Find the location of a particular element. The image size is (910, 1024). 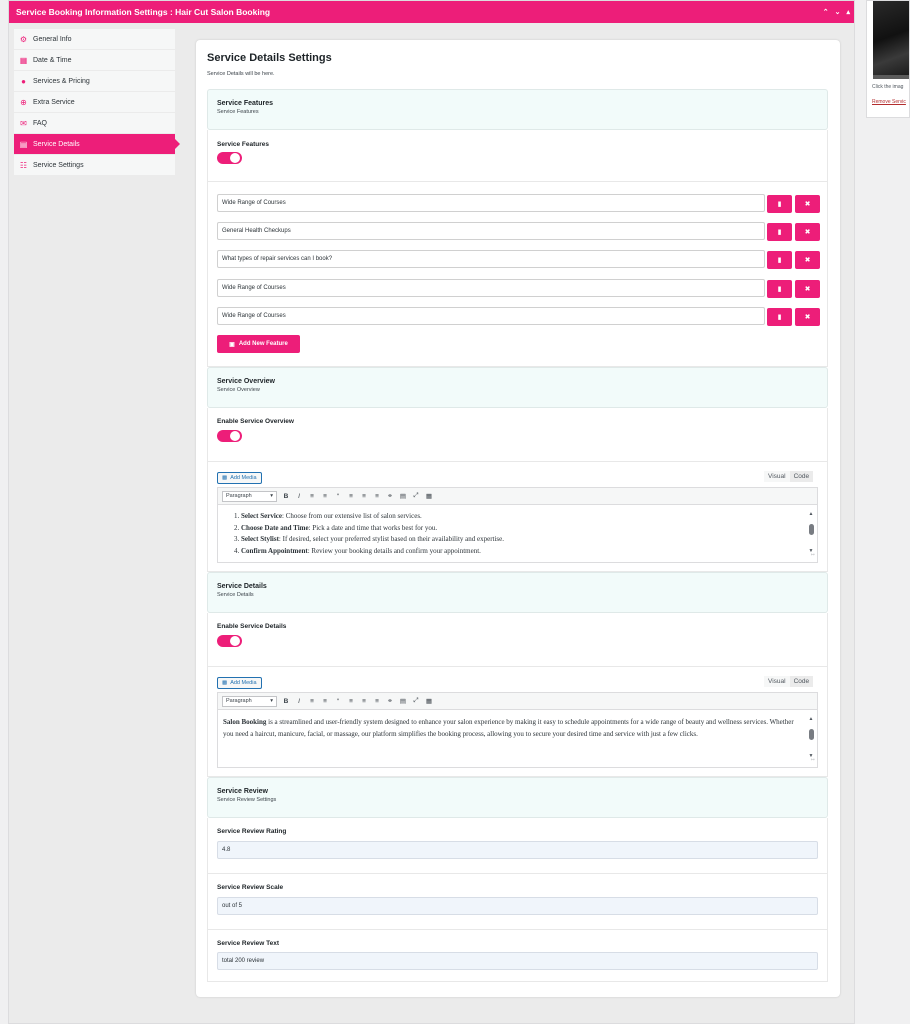

section-title: Service Overview is located at coordinates (246, 381).